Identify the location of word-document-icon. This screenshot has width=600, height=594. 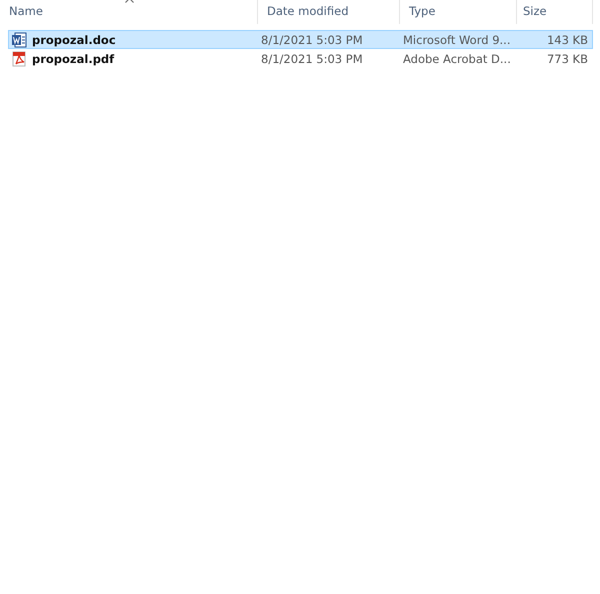
(19, 40).